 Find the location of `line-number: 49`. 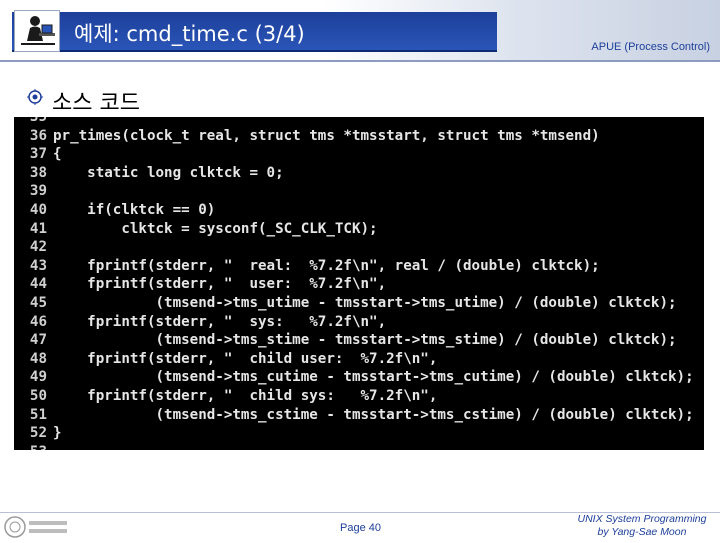

line-number: 49 is located at coordinates (38, 377).